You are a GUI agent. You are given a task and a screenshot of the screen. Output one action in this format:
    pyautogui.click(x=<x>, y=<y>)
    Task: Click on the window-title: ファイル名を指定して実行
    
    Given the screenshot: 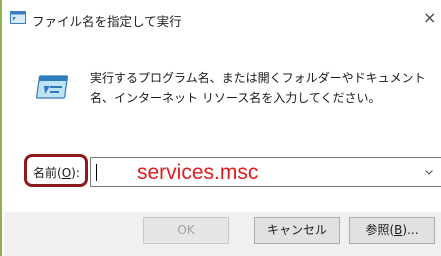 What is the action you would take?
    pyautogui.click(x=107, y=21)
    